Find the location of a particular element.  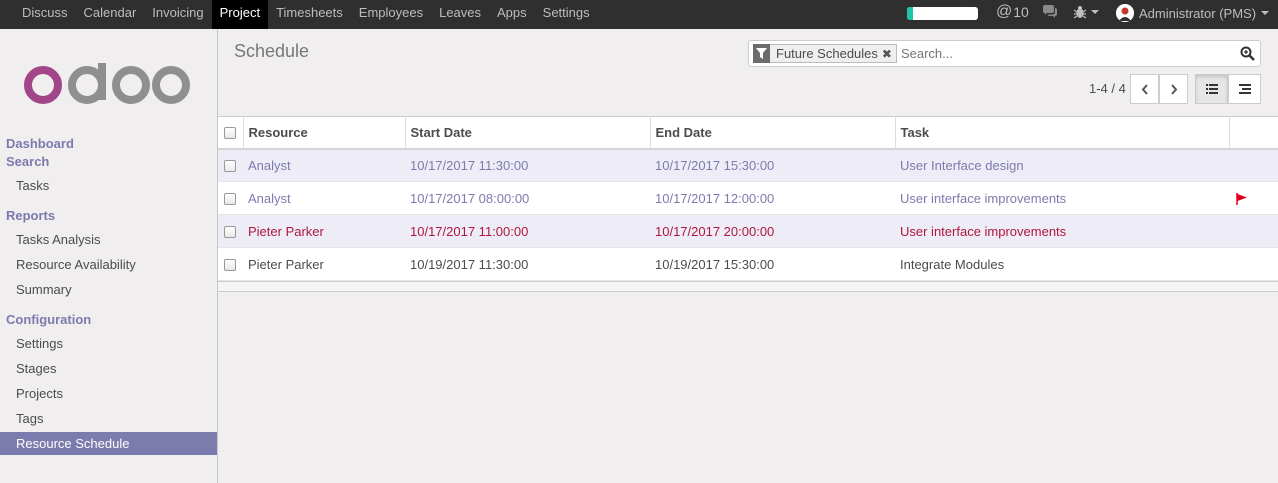

list-icon is located at coordinates (1211, 89).